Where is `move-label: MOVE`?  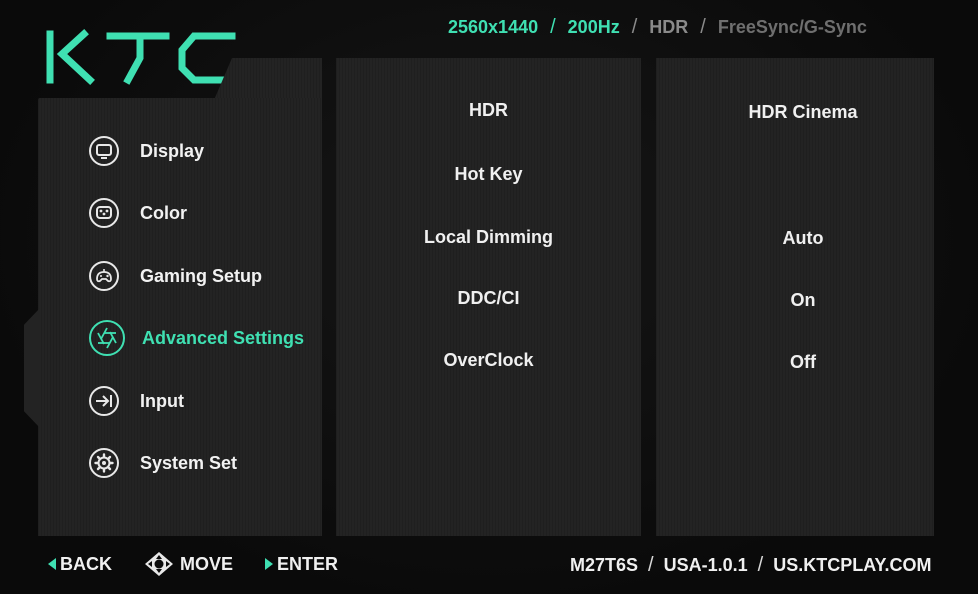
move-label: MOVE is located at coordinates (207, 563).